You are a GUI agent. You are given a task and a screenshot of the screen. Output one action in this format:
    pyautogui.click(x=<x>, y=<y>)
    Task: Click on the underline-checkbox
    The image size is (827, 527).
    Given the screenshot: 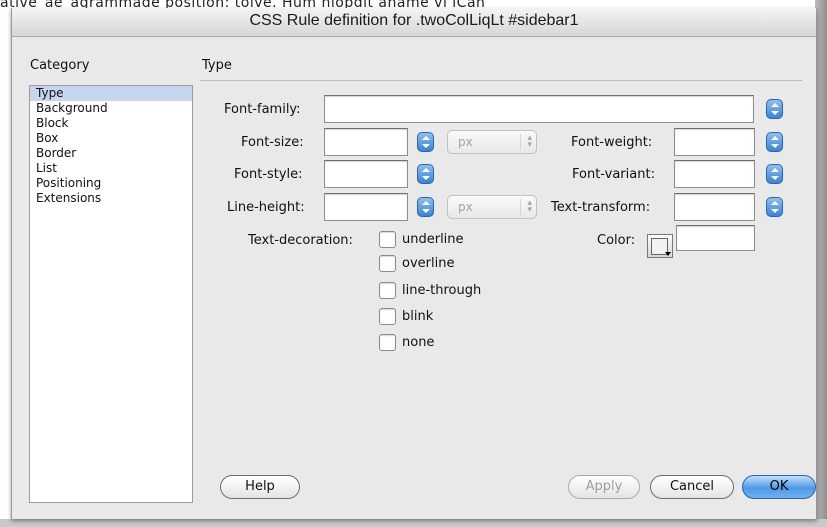 What is the action you would take?
    pyautogui.click(x=387, y=239)
    